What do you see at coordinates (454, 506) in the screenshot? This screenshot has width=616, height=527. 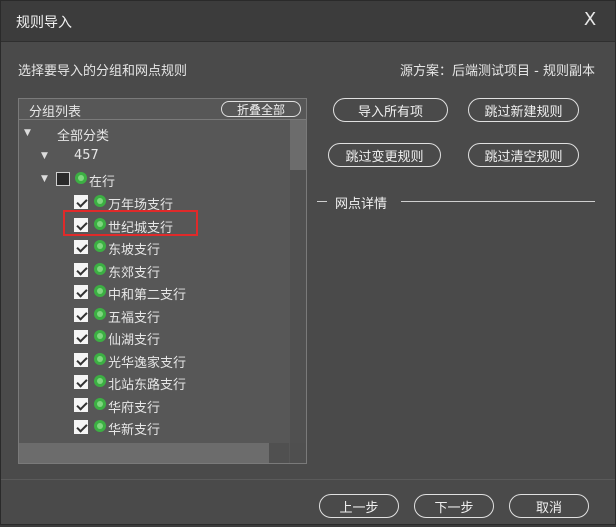 I see `next-step-button: 下一步` at bounding box center [454, 506].